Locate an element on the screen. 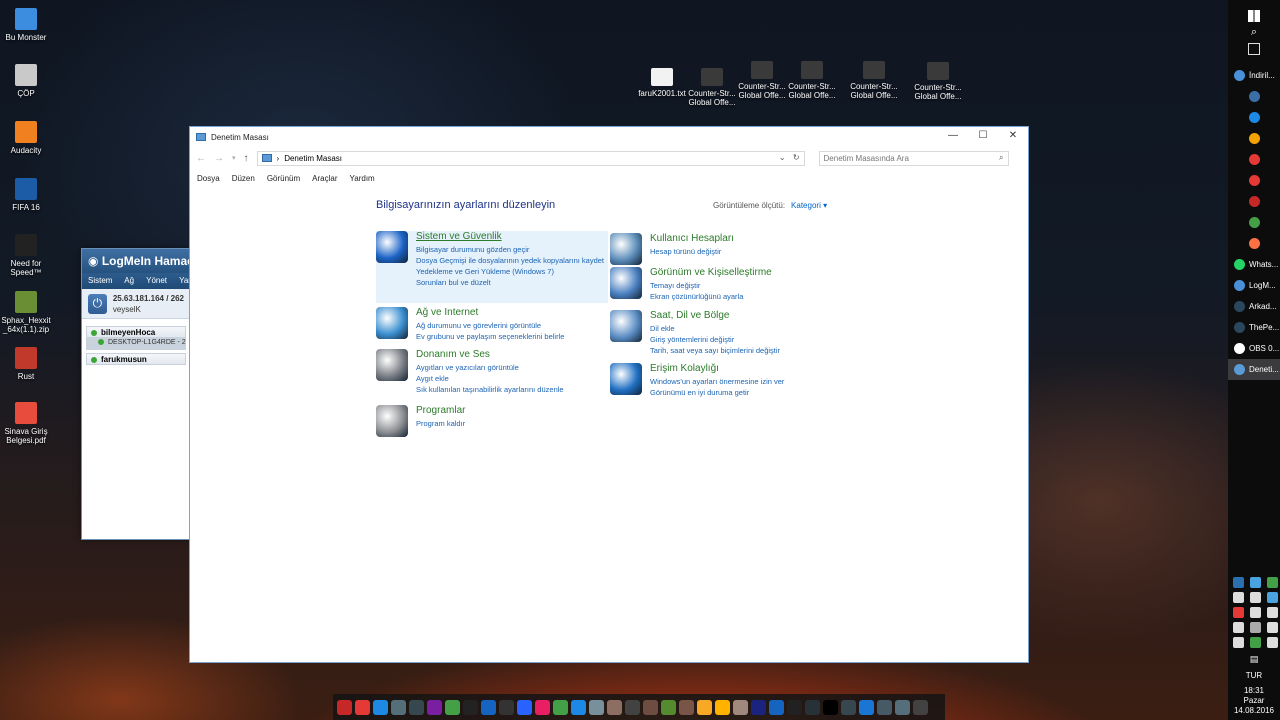 The width and height of the screenshot is (1280, 720). desktop-icon: Rust is located at coordinates (28, 364).